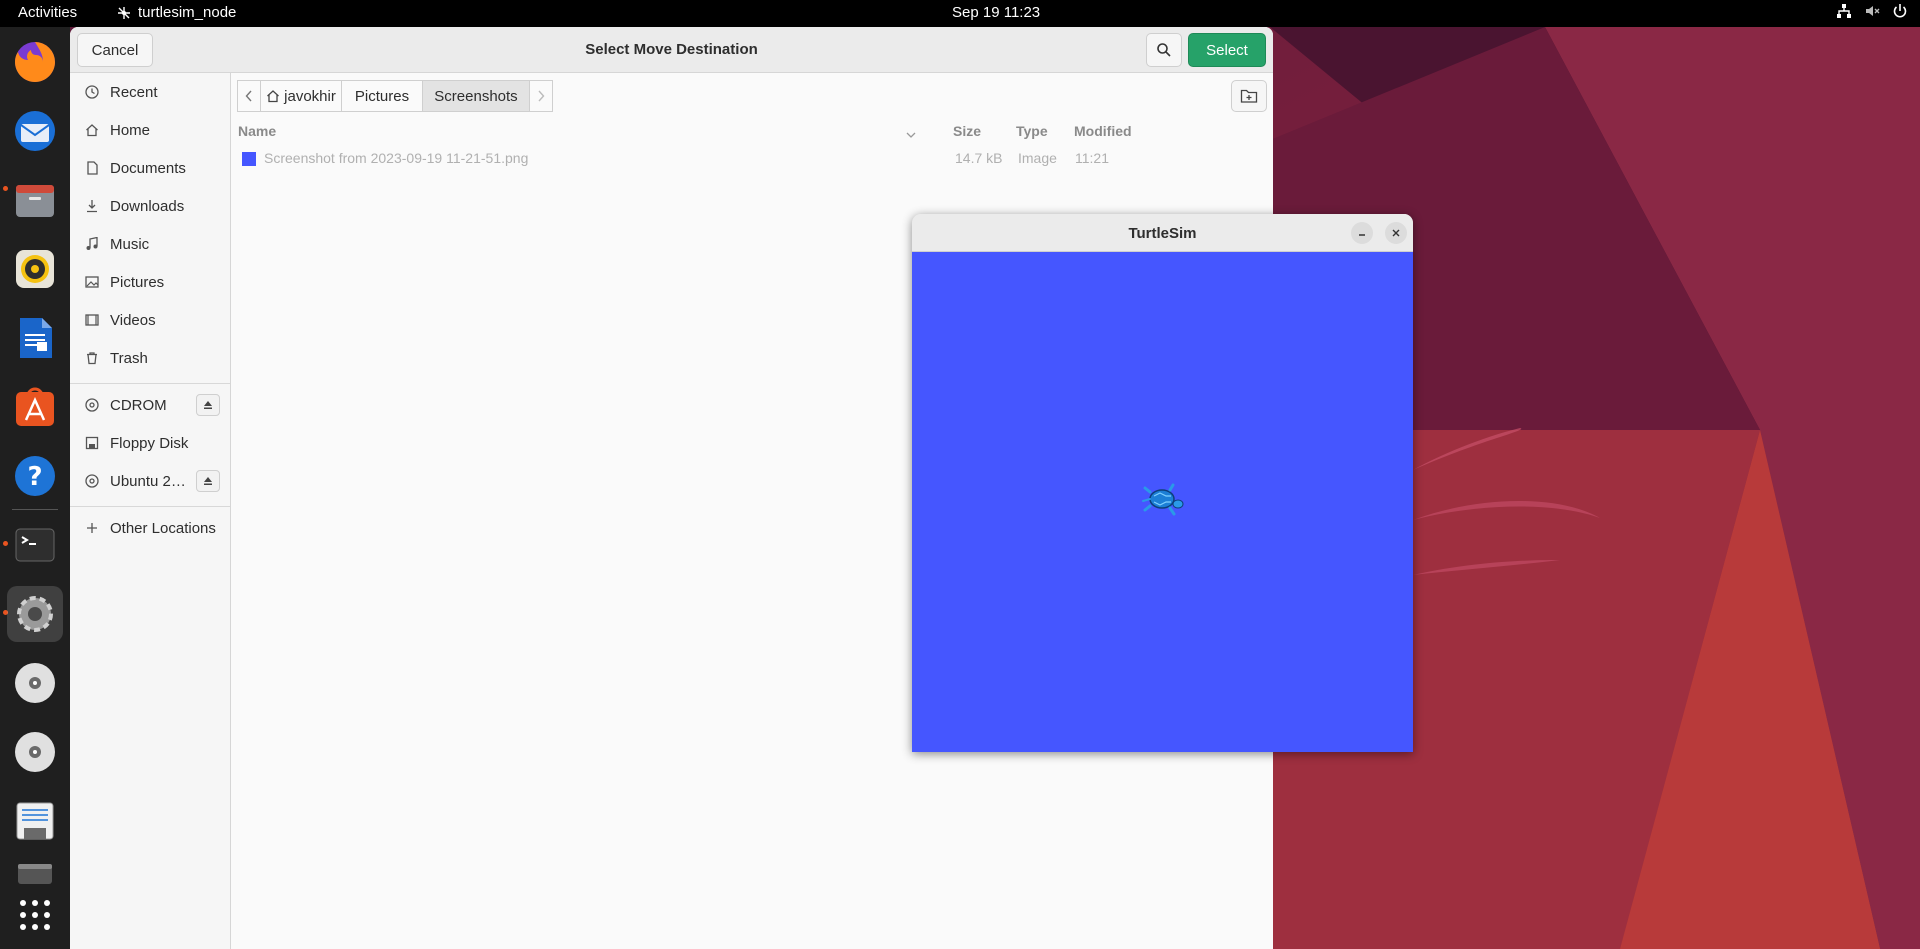 The image size is (1920, 949). I want to click on firefox-icon, so click(35, 62).